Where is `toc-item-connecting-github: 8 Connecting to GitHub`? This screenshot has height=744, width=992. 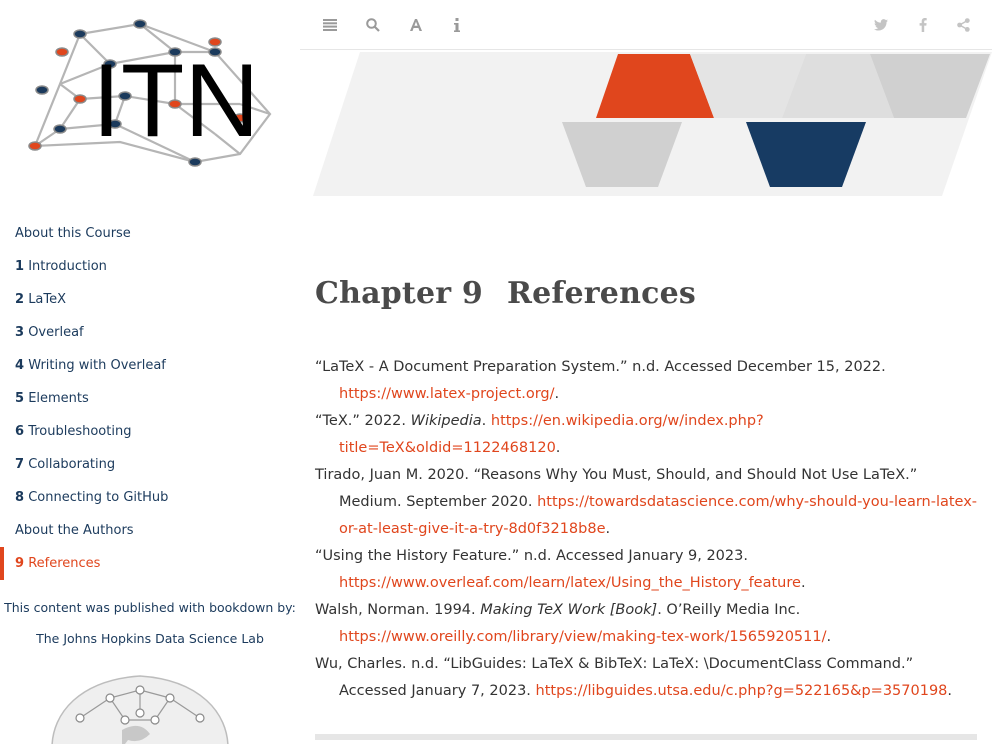
toc-item-connecting-github: 8 Connecting to GitHub is located at coordinates (150, 497).